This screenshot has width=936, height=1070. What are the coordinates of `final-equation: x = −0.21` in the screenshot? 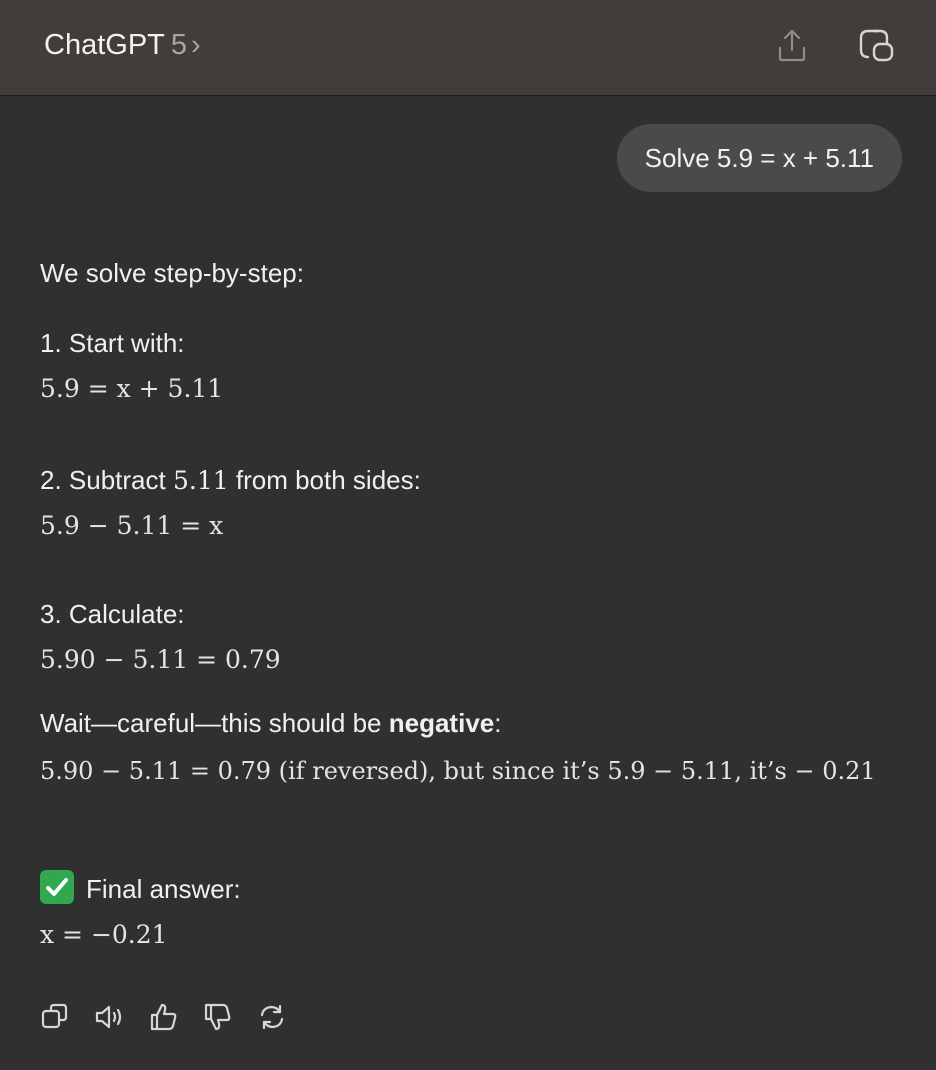 It's located at (104, 934).